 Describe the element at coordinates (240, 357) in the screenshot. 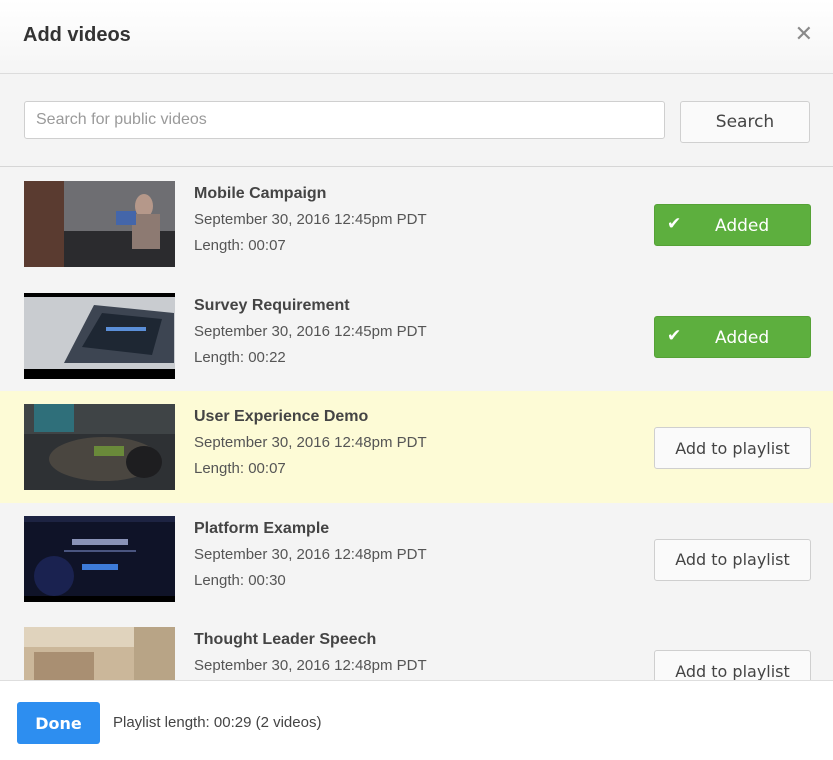

I see `video-length: Length: 00:22` at that location.